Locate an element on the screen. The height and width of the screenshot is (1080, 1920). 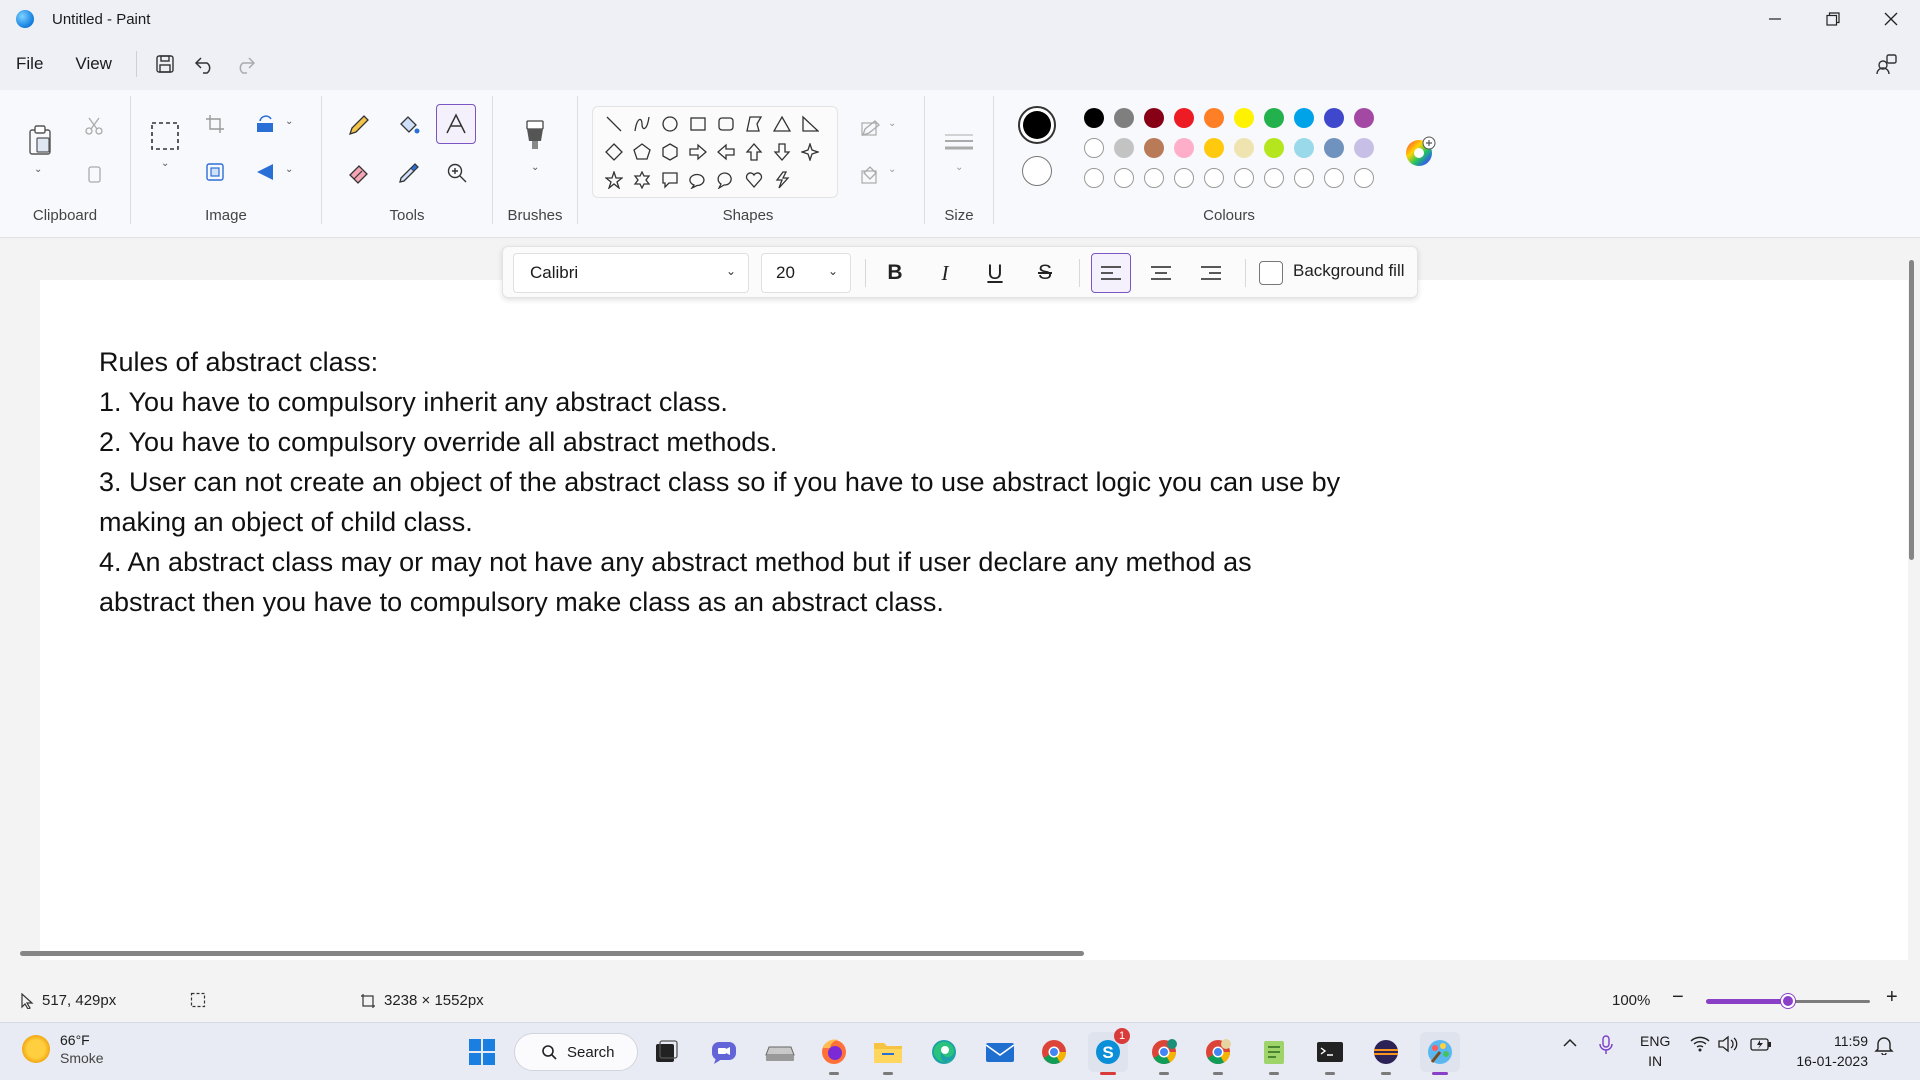
edge-app is located at coordinates (944, 1052).